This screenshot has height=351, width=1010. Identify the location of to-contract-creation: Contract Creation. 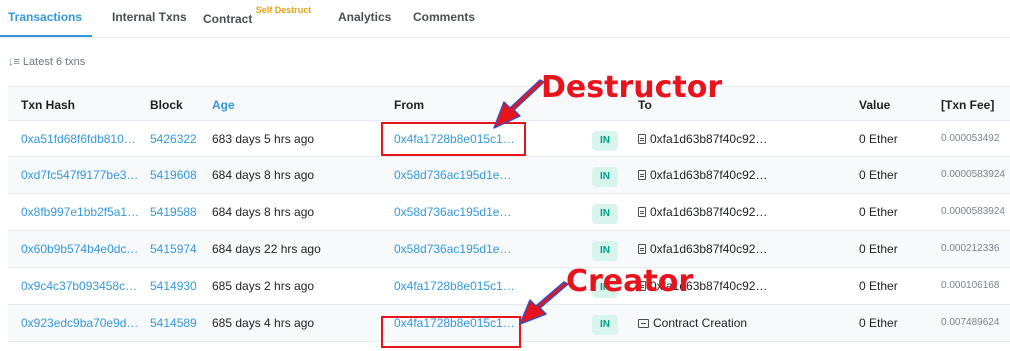
(692, 323).